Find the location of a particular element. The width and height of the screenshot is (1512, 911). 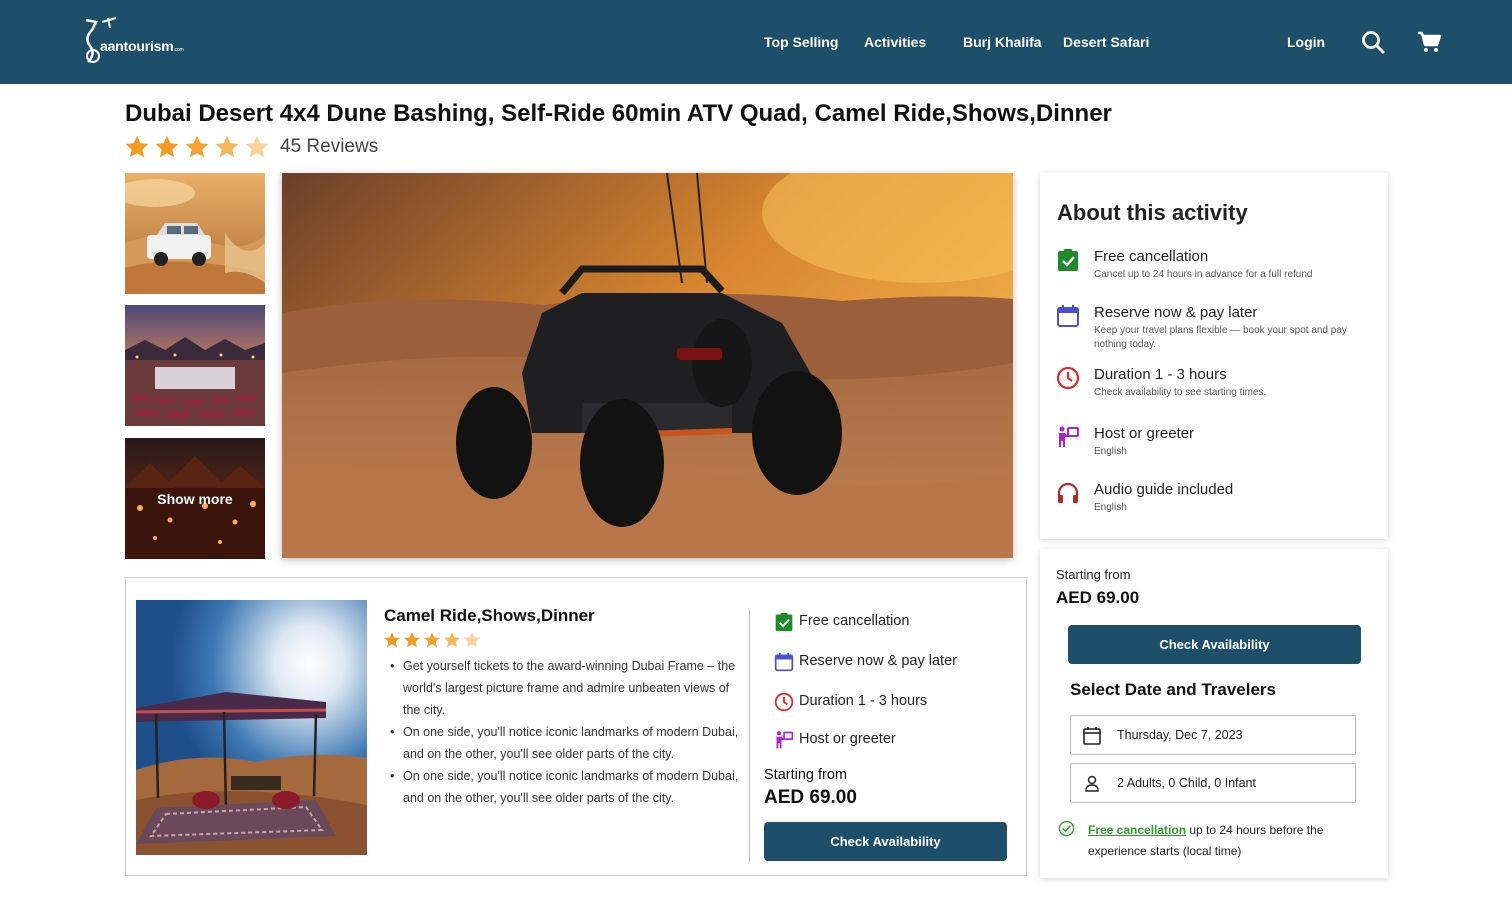

tent-desert-image is located at coordinates (251, 727).